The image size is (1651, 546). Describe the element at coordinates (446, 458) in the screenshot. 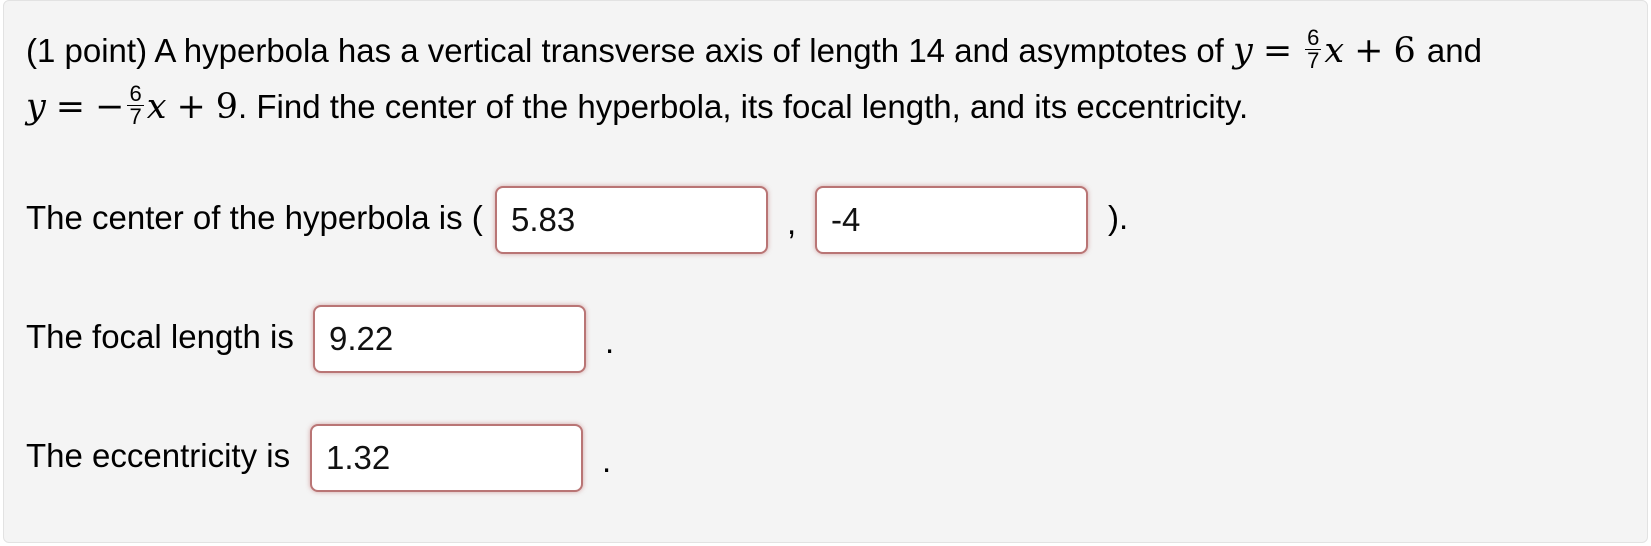

I see `eccentricity-input: 1.32` at that location.